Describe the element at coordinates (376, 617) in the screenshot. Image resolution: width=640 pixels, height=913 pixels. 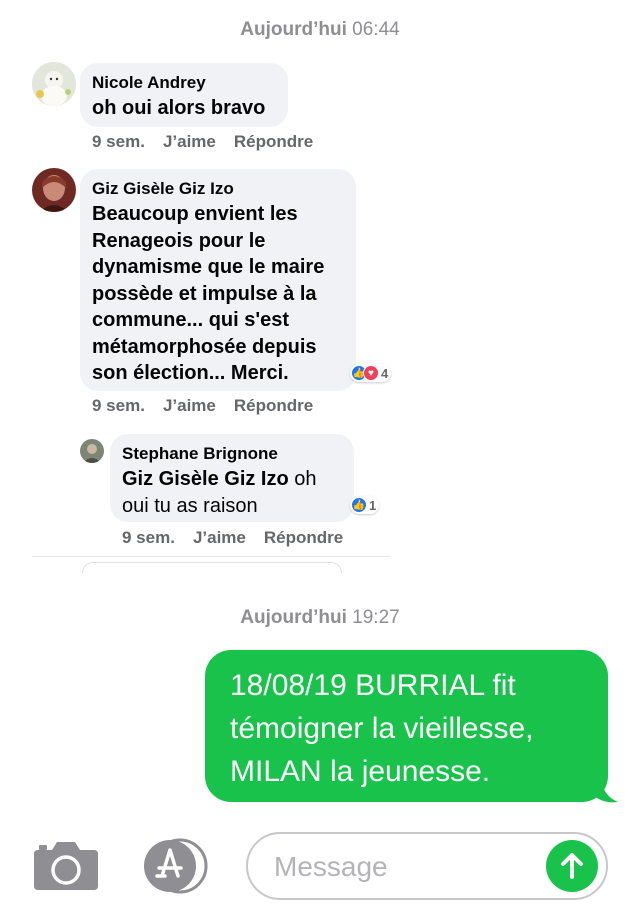
I see `timestamp-time: 19:27` at that location.